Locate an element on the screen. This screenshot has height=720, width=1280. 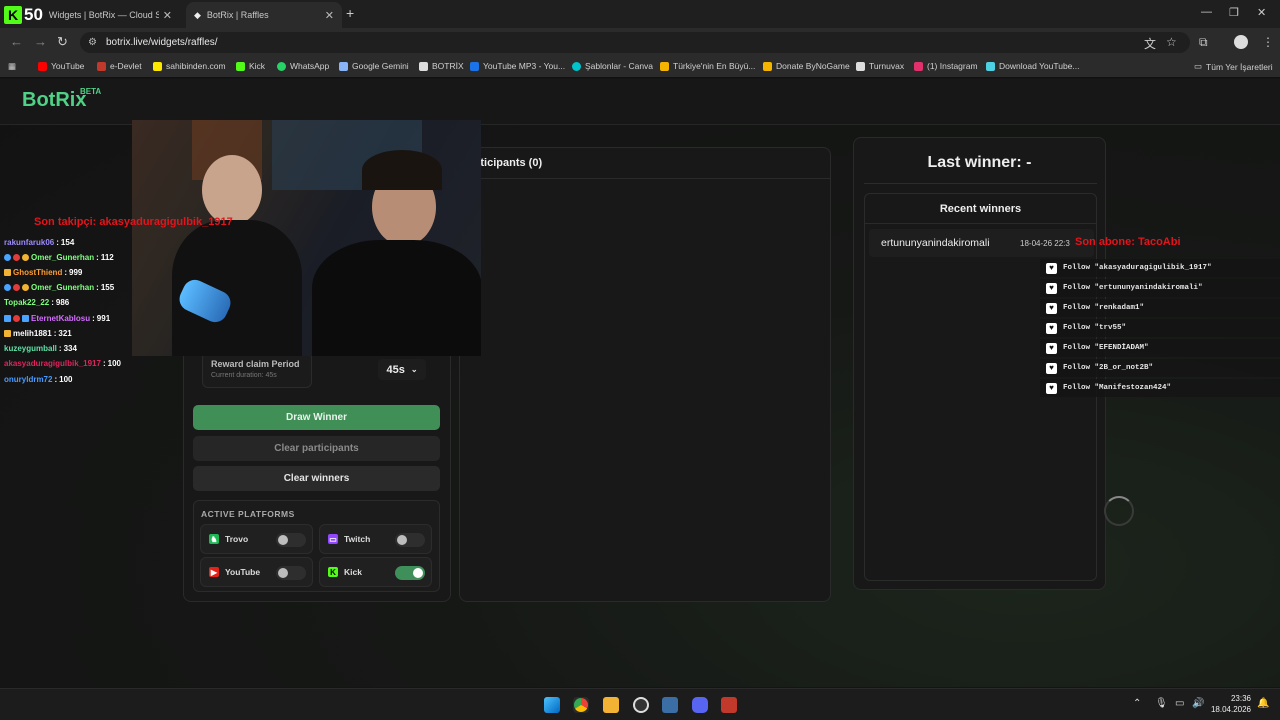
tab-title: Widgets | BotRix — Cloud Strea is located at coordinates (103, 15).